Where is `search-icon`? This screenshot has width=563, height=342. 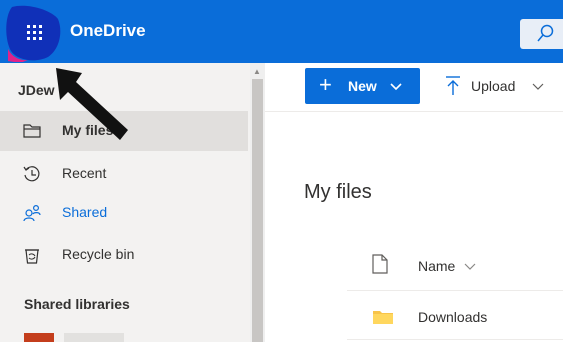 search-icon is located at coordinates (545, 33).